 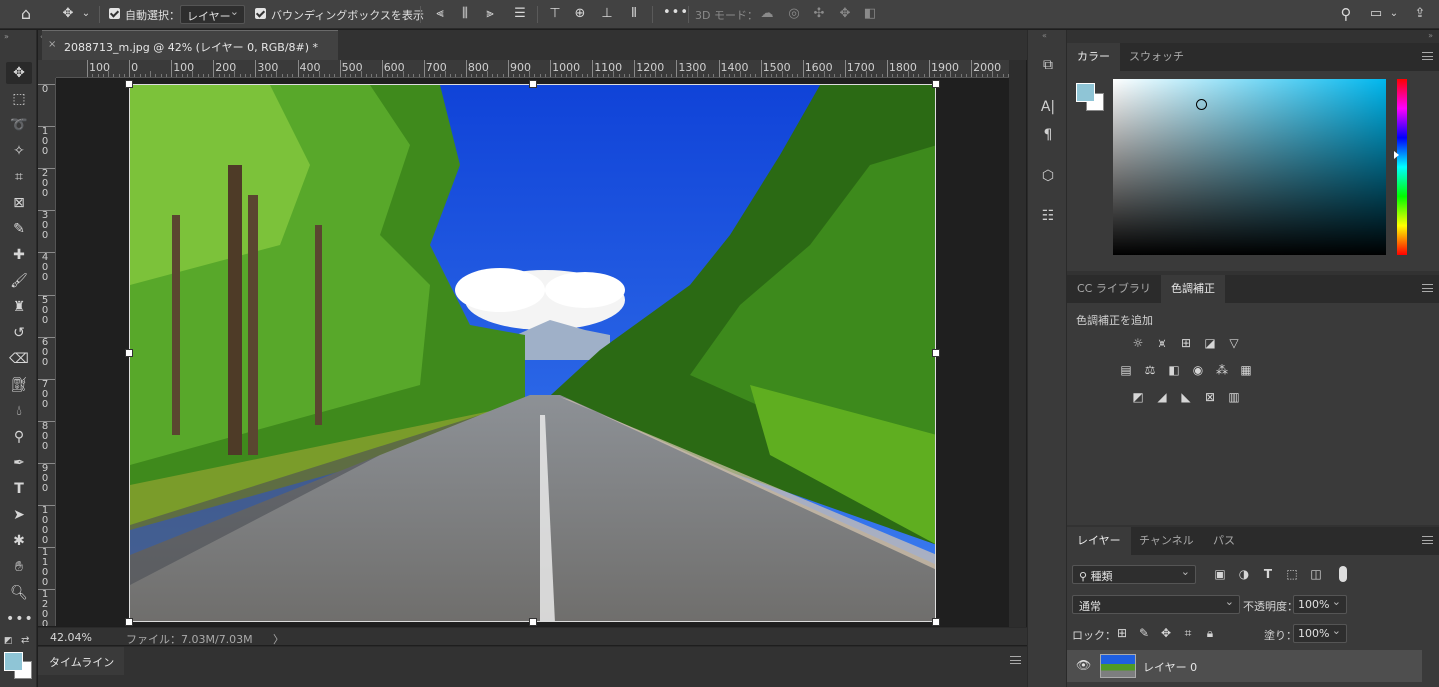 What do you see at coordinates (936, 84) in the screenshot?
I see `transform-handle-top-right` at bounding box center [936, 84].